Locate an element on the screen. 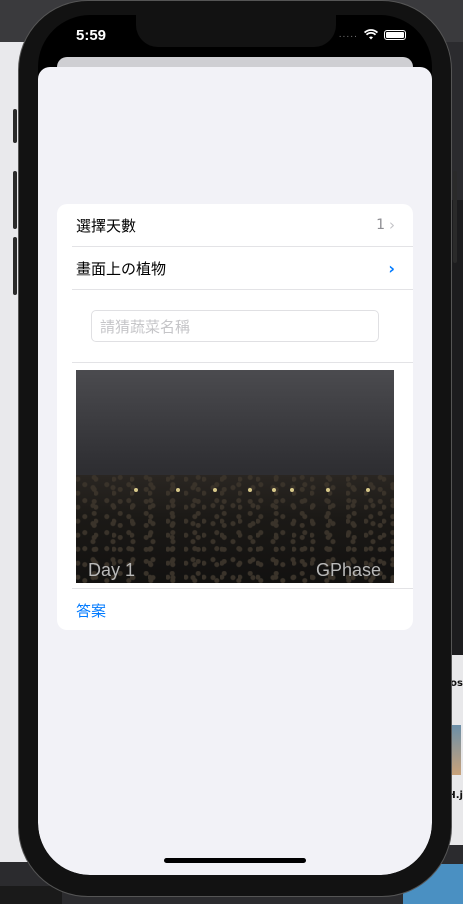 The height and width of the screenshot is (904, 463). mute-switch is located at coordinates (15, 126).